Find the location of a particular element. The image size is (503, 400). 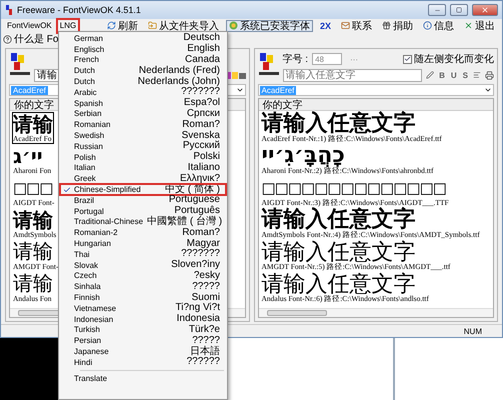

menu-item: FontViewOK is located at coordinates (29, 26).